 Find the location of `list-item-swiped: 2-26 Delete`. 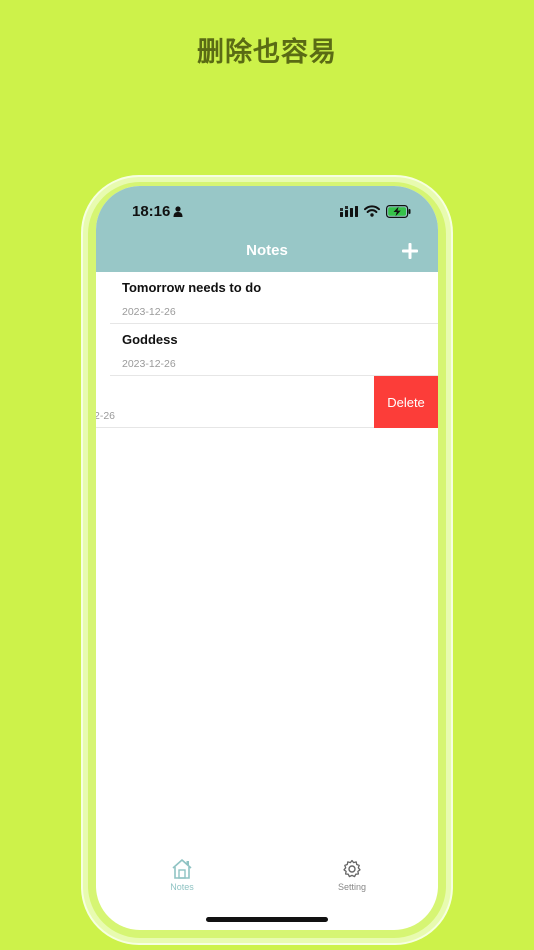

list-item-swiped: 2-26 Delete is located at coordinates (267, 402).